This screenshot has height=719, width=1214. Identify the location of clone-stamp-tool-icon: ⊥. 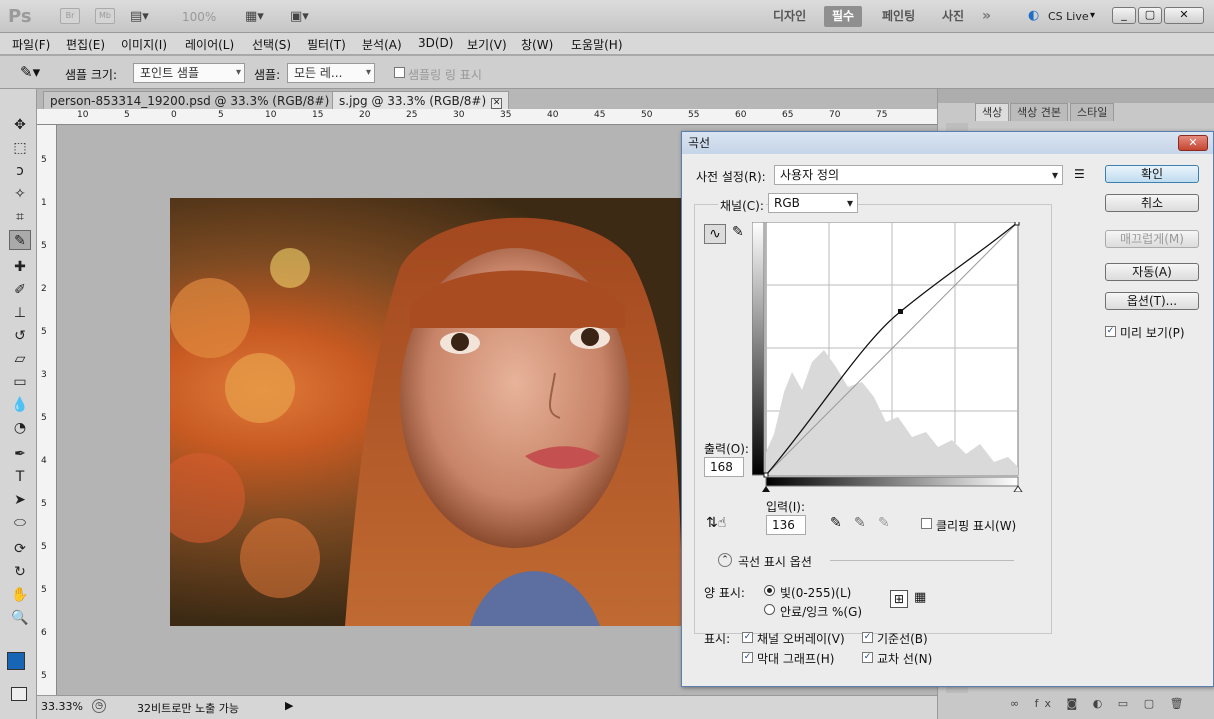
(20, 313).